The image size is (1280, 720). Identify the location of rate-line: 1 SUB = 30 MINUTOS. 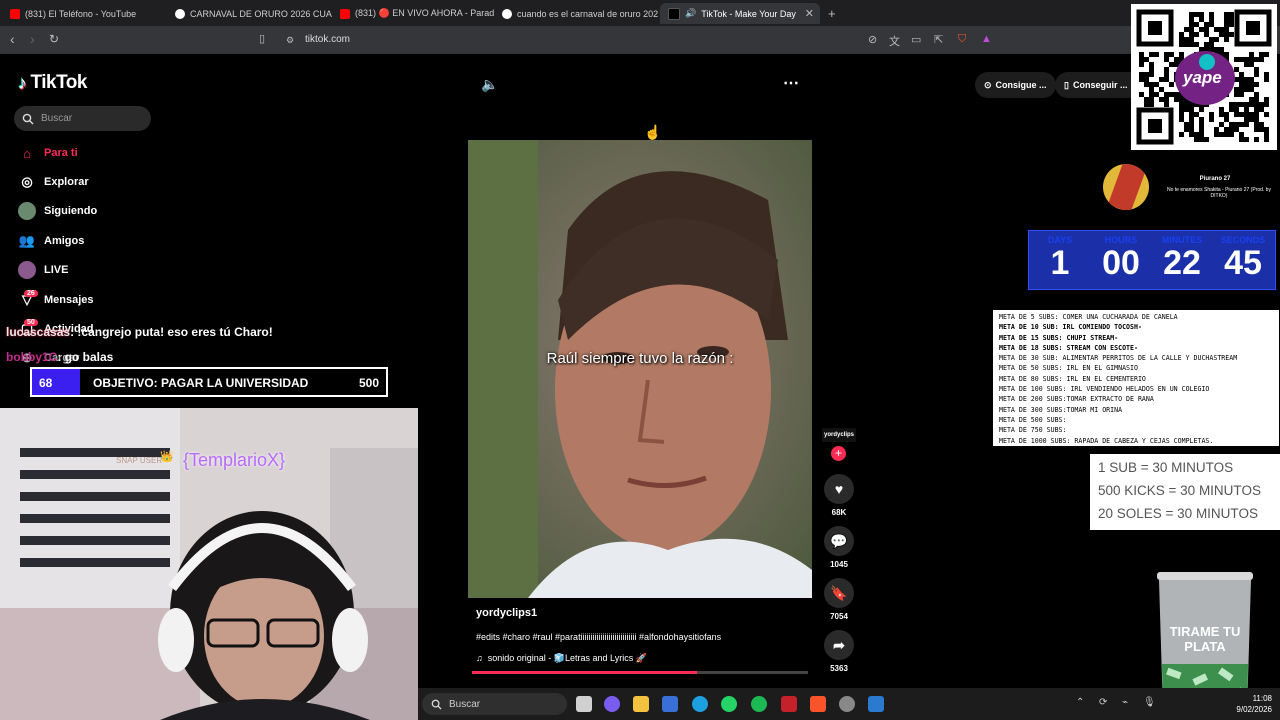
(1166, 467).